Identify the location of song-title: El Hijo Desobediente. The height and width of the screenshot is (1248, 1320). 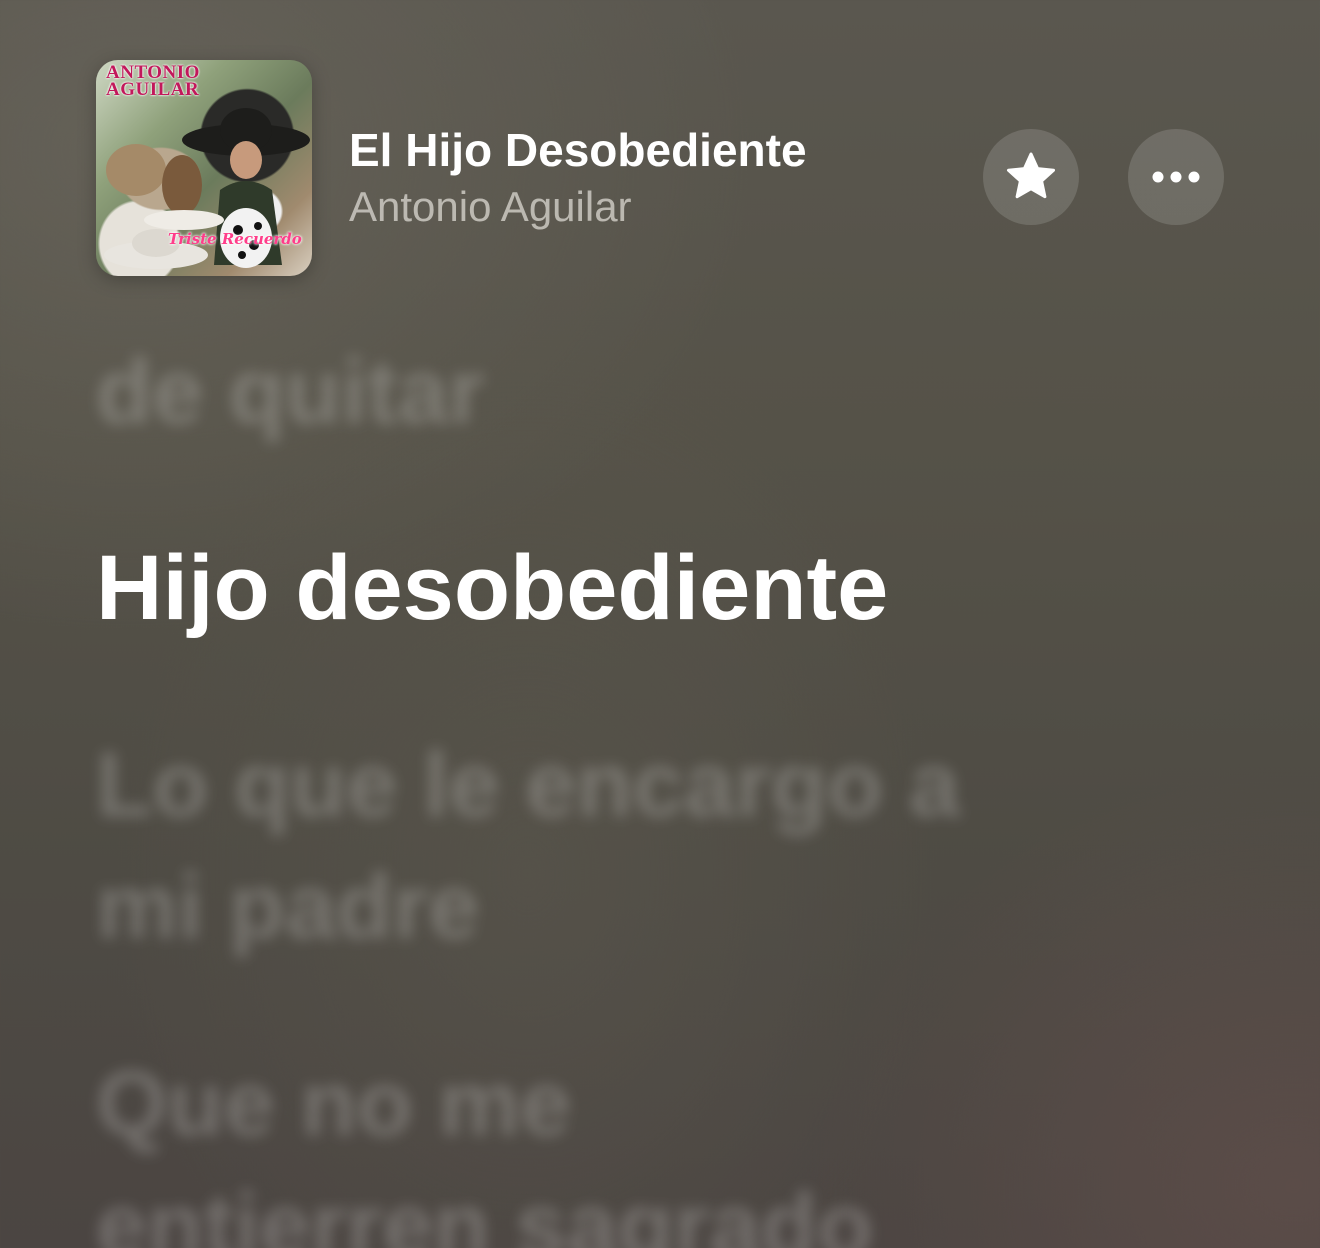
(578, 150).